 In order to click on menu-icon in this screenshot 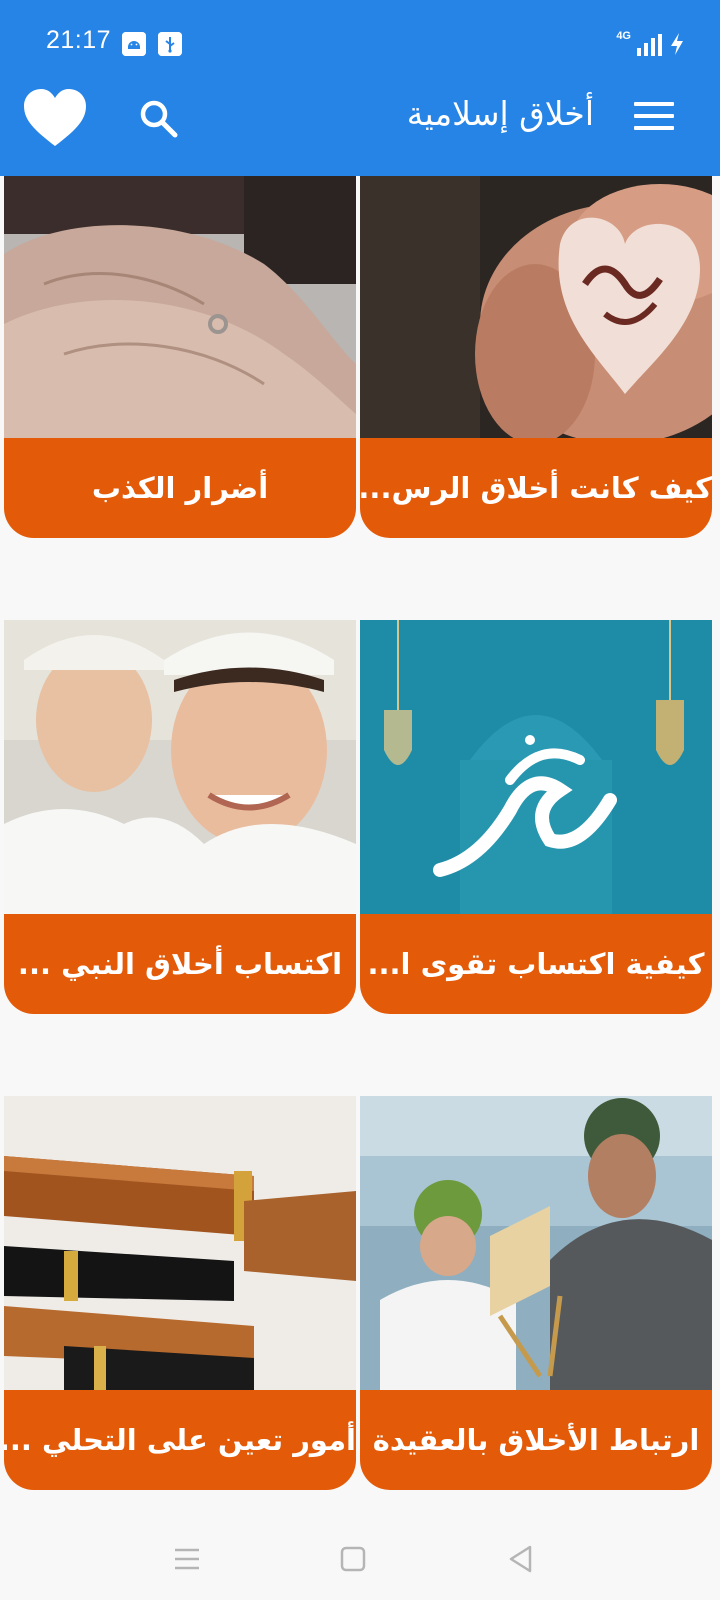, I will do `click(654, 117)`.